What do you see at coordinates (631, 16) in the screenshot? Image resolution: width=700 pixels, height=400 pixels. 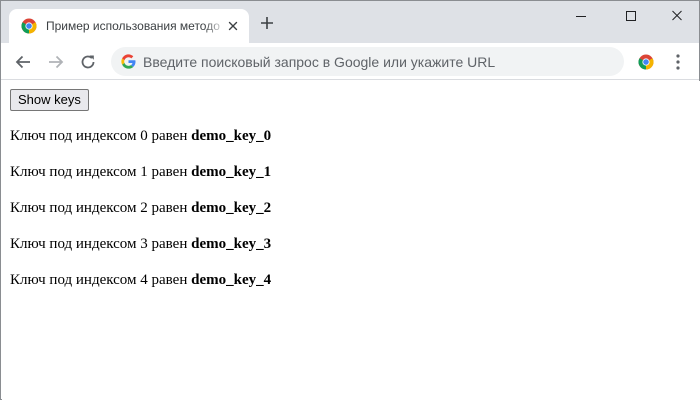 I see `maximize-icon` at bounding box center [631, 16].